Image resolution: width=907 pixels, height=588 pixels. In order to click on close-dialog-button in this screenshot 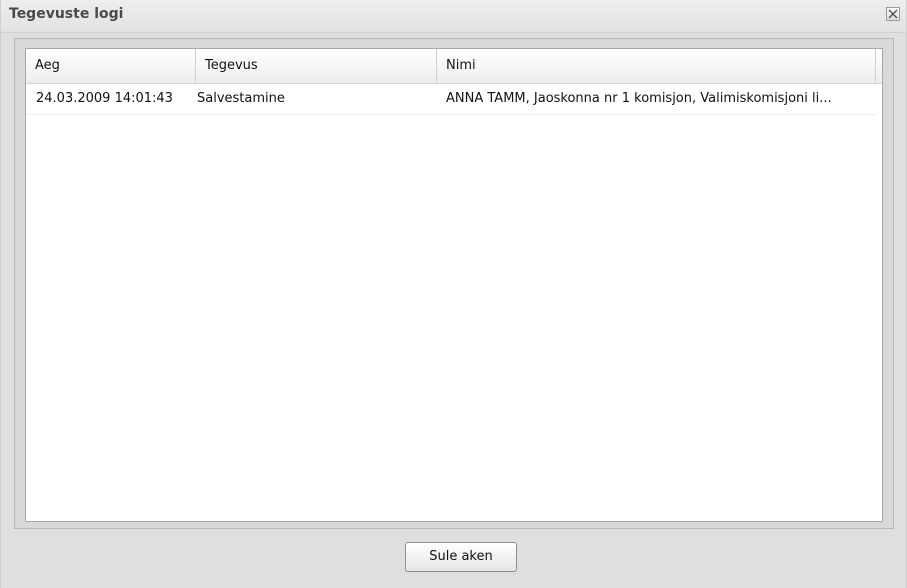, I will do `click(893, 14)`.